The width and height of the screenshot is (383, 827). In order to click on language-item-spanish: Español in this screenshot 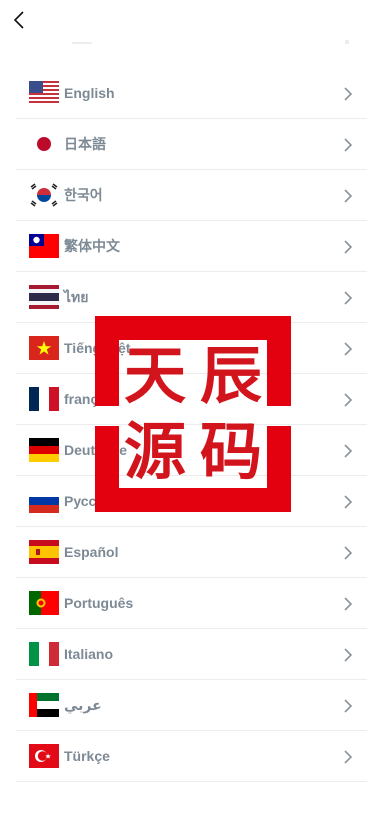, I will do `click(191, 552)`.